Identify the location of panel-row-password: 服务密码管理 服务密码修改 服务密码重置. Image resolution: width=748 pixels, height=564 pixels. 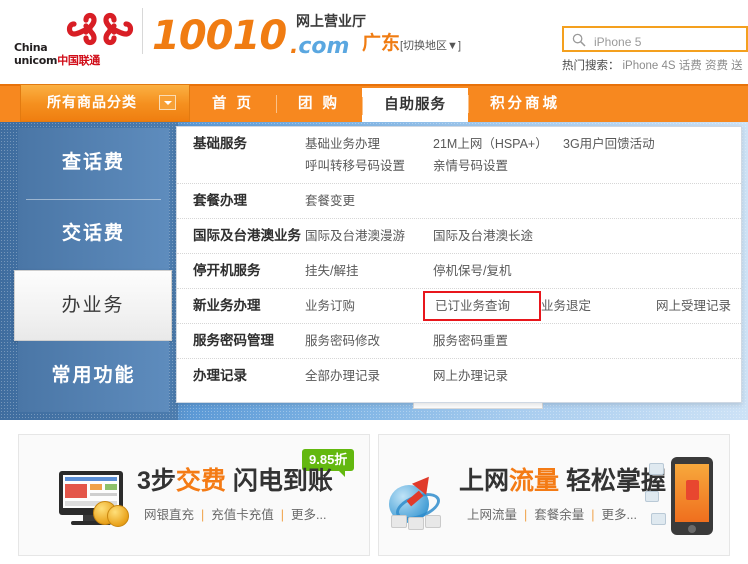
(459, 341).